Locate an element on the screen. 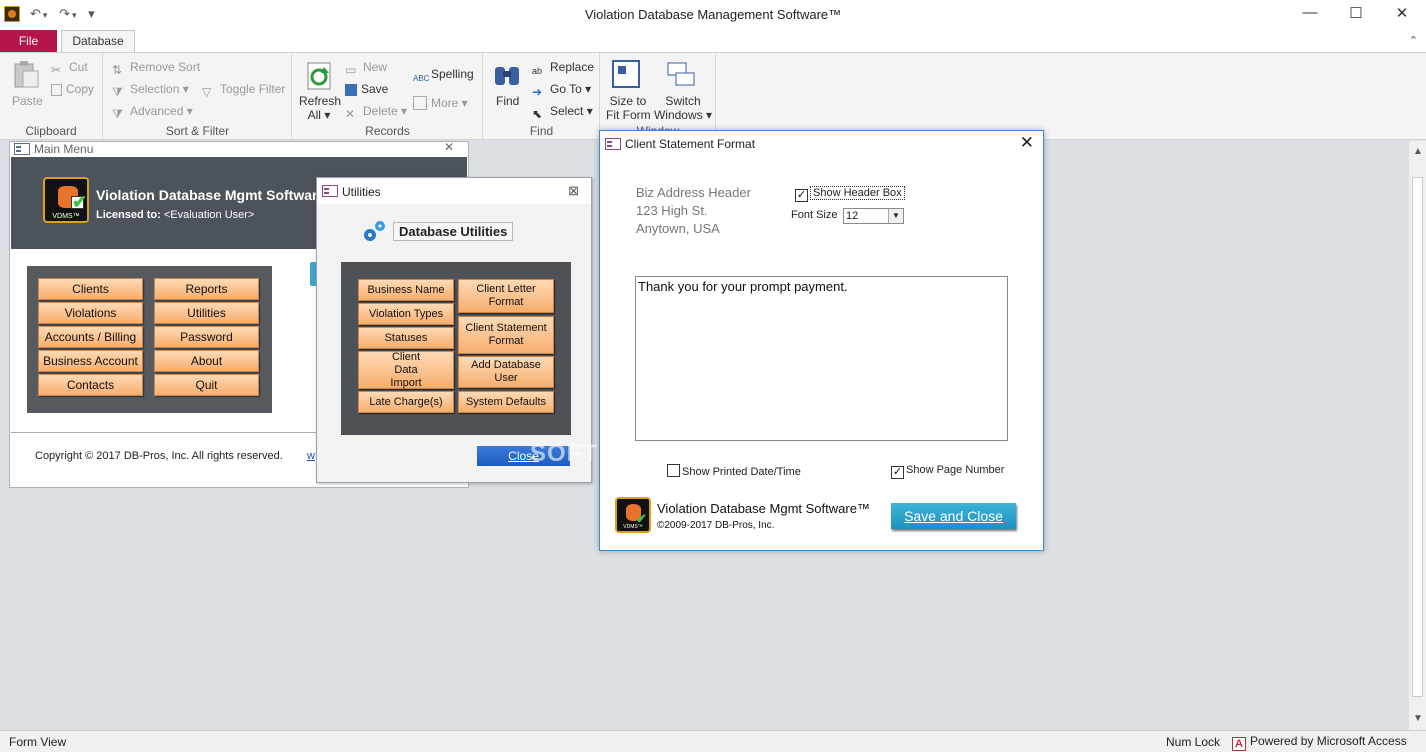 The image size is (1426, 752). website-link: w is located at coordinates (311, 456).